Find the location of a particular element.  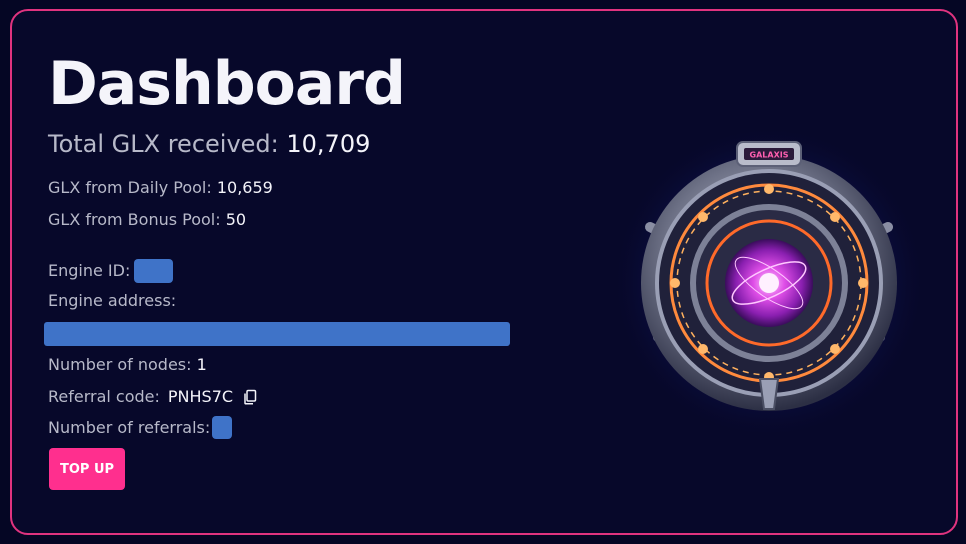

nodes-label: Number of nodes: is located at coordinates (122, 364).